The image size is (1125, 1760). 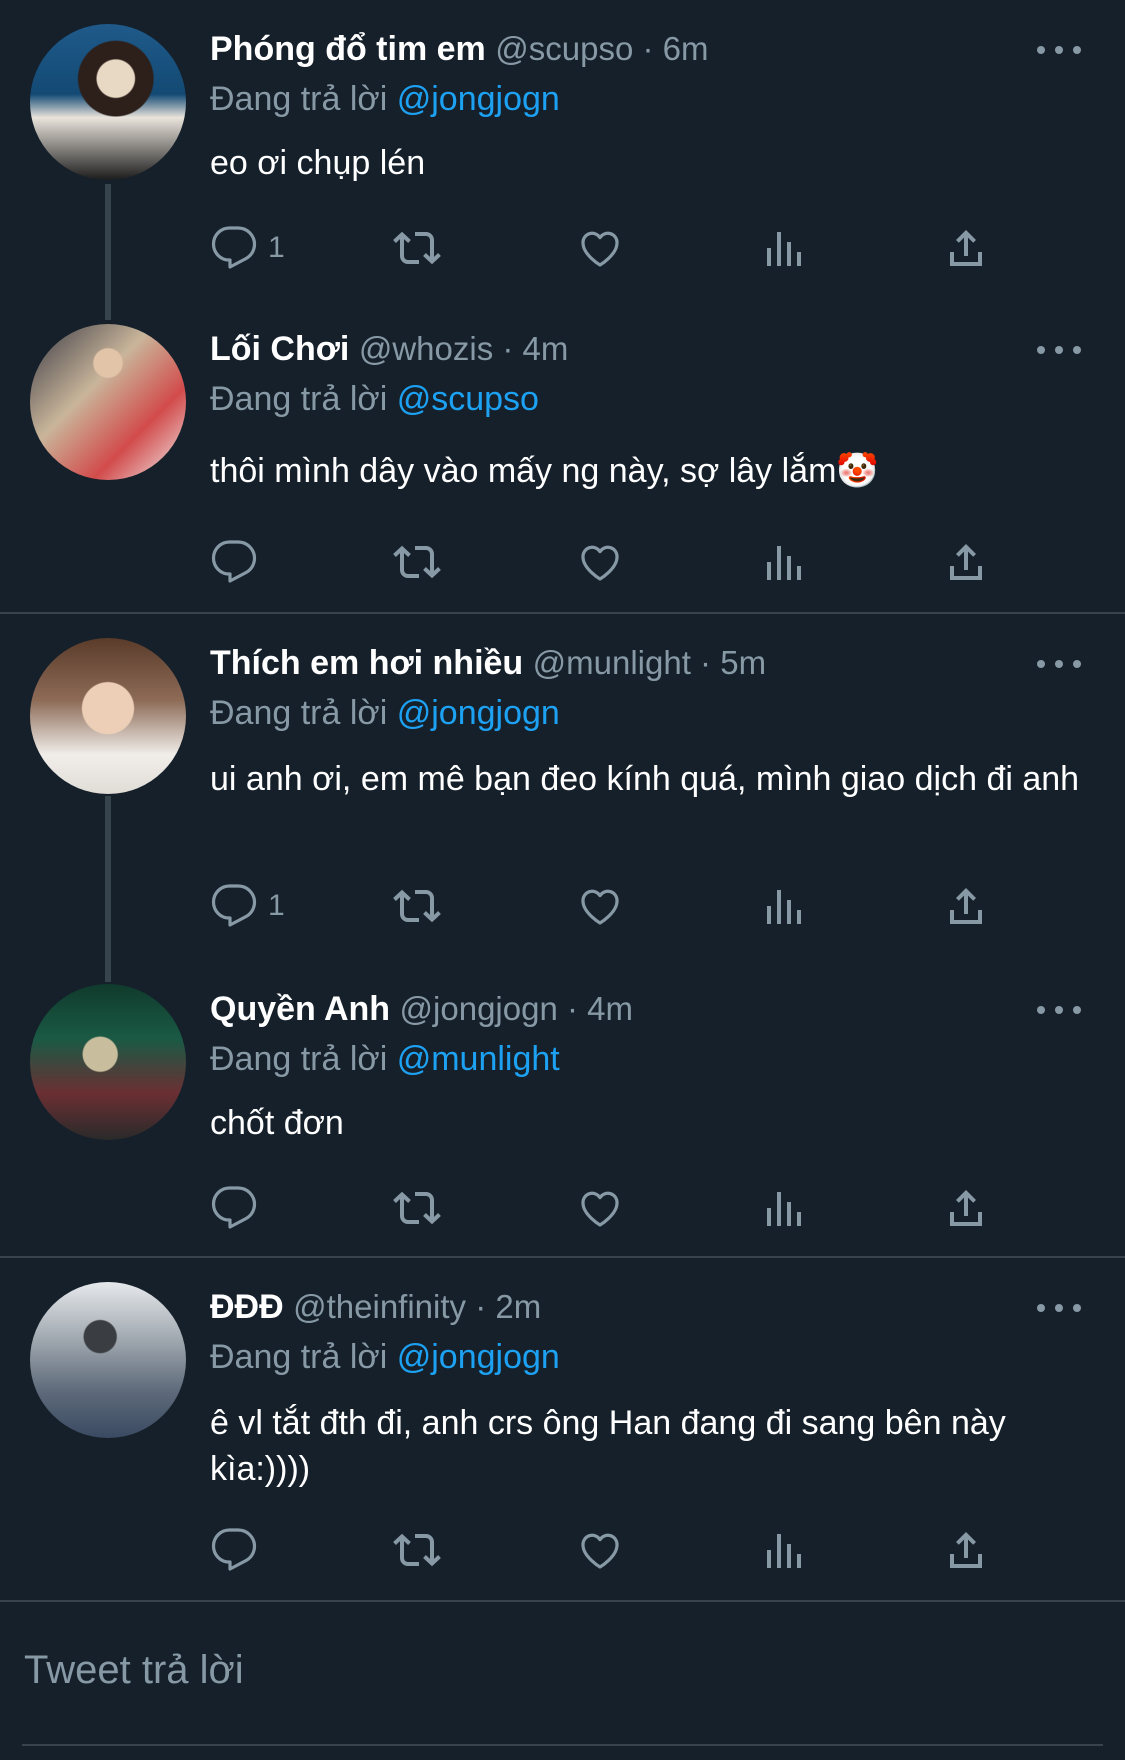 I want to click on display-name: Lối Chơi, so click(x=279, y=349).